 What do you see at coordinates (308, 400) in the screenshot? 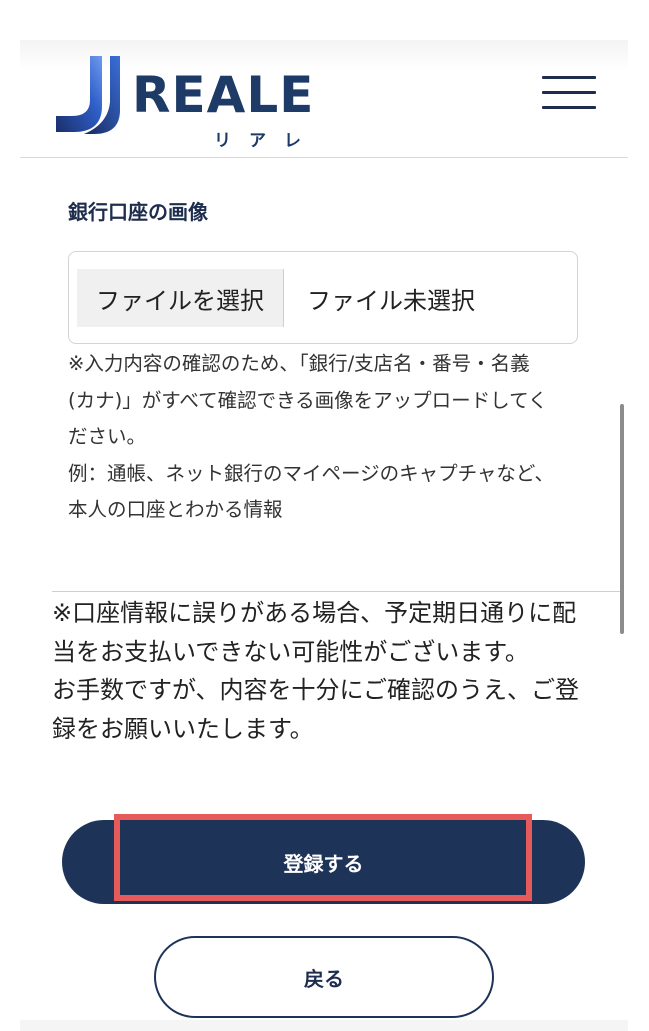
I see `upload-note-line: (カナ)」がすべて確認できる画像をアップロードしてく` at bounding box center [308, 400].